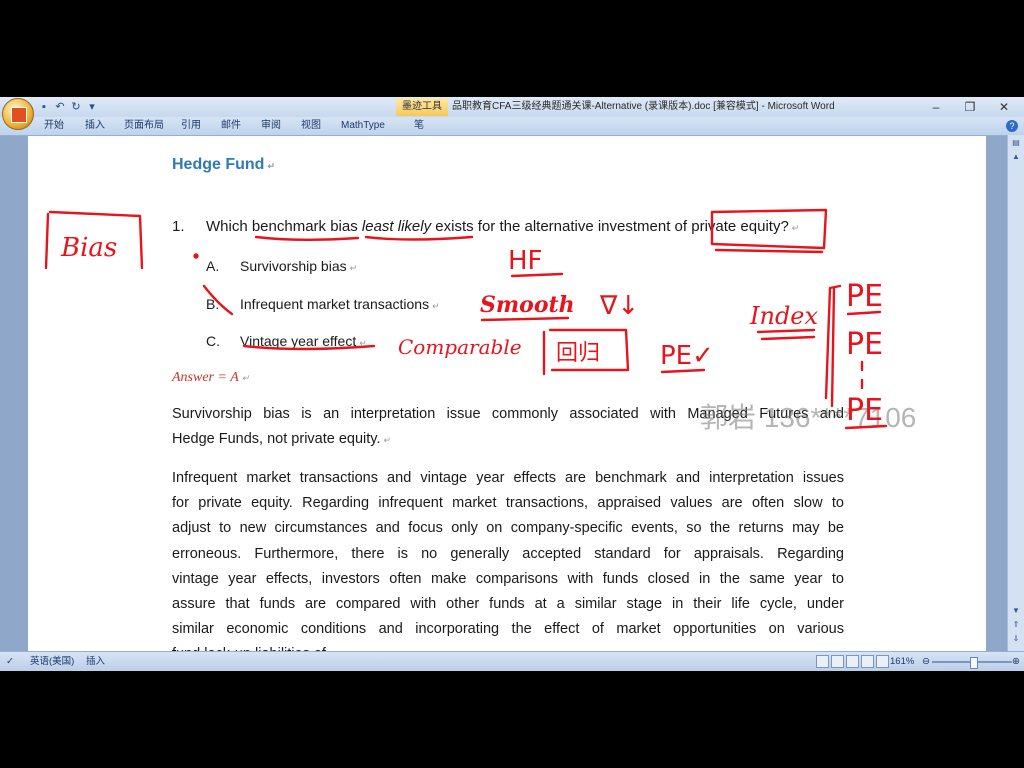 The height and width of the screenshot is (768, 1024). I want to click on zoom-out-icon: ⊖, so click(926, 661).